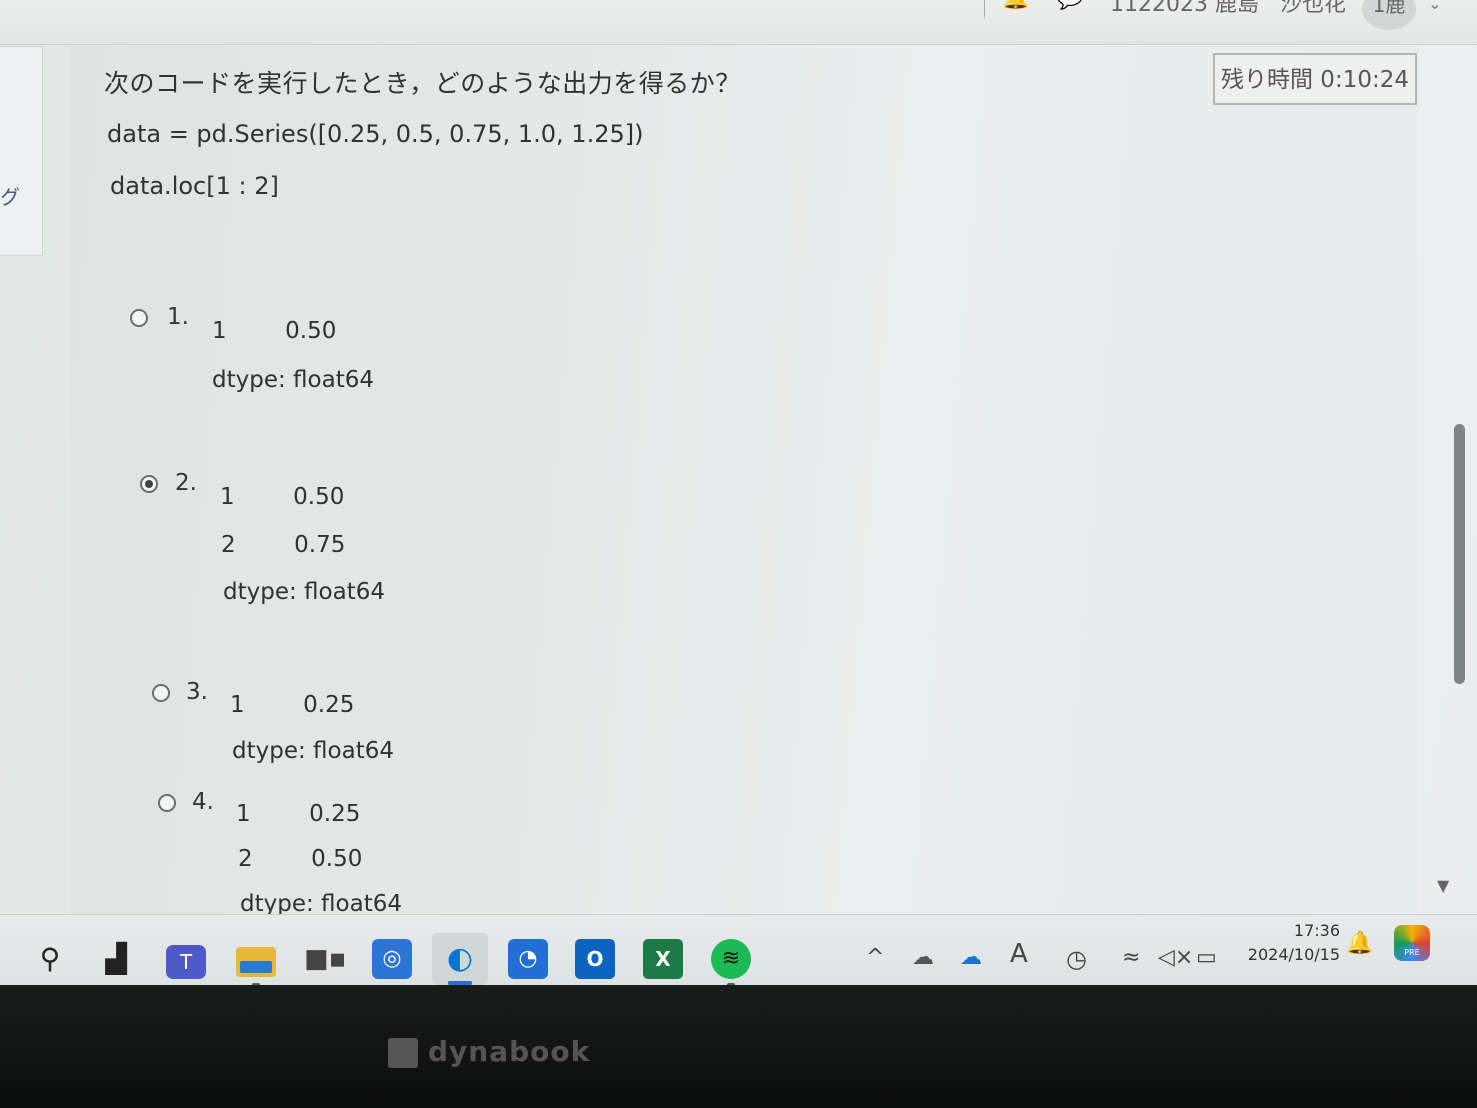 This screenshot has height=1108, width=1477. Describe the element at coordinates (1412, 943) in the screenshot. I see `copilot-icon: PRE` at that location.